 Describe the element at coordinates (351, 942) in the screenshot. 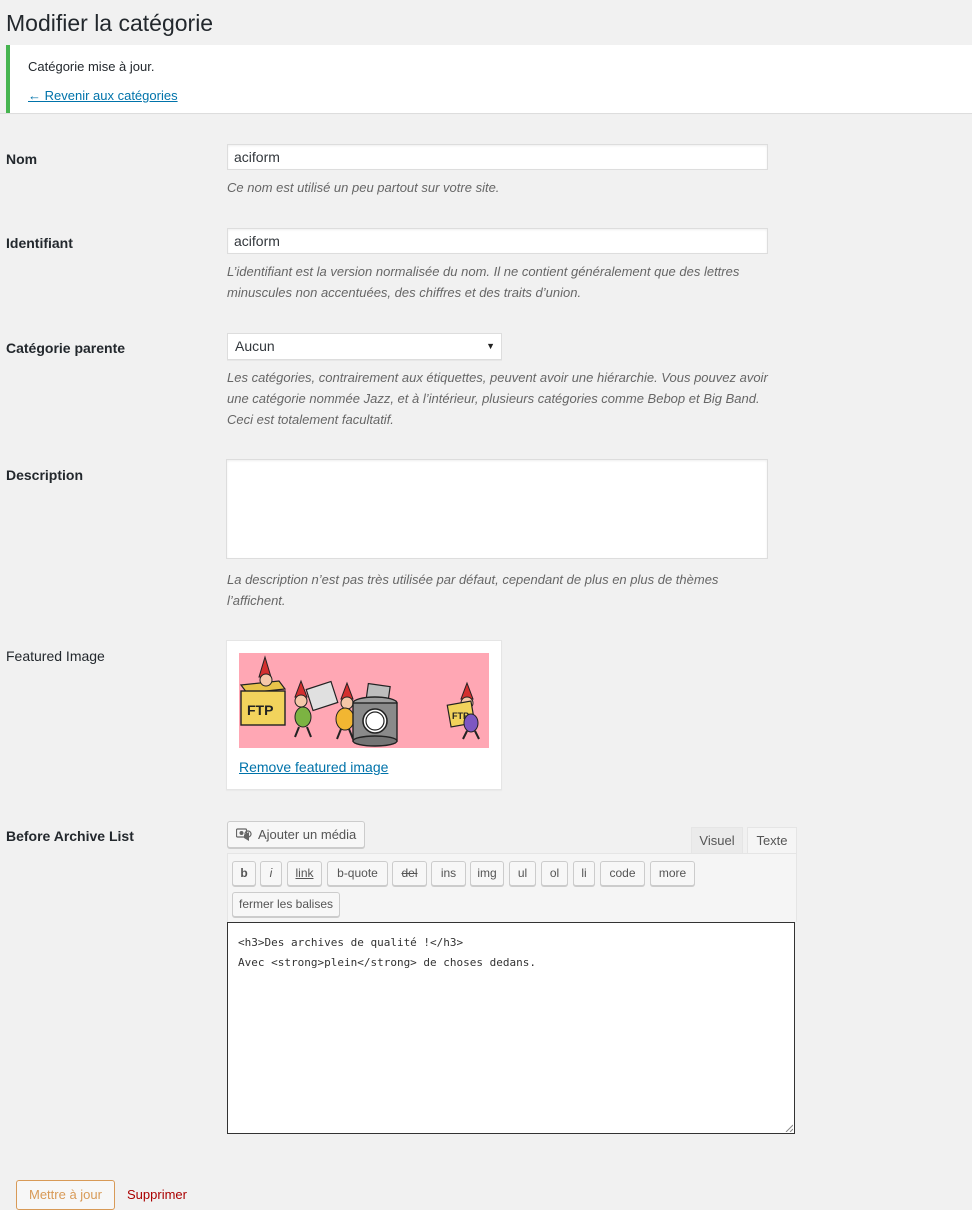

I see `editor-line: <h3>Des archives de qualité !</h3>` at that location.